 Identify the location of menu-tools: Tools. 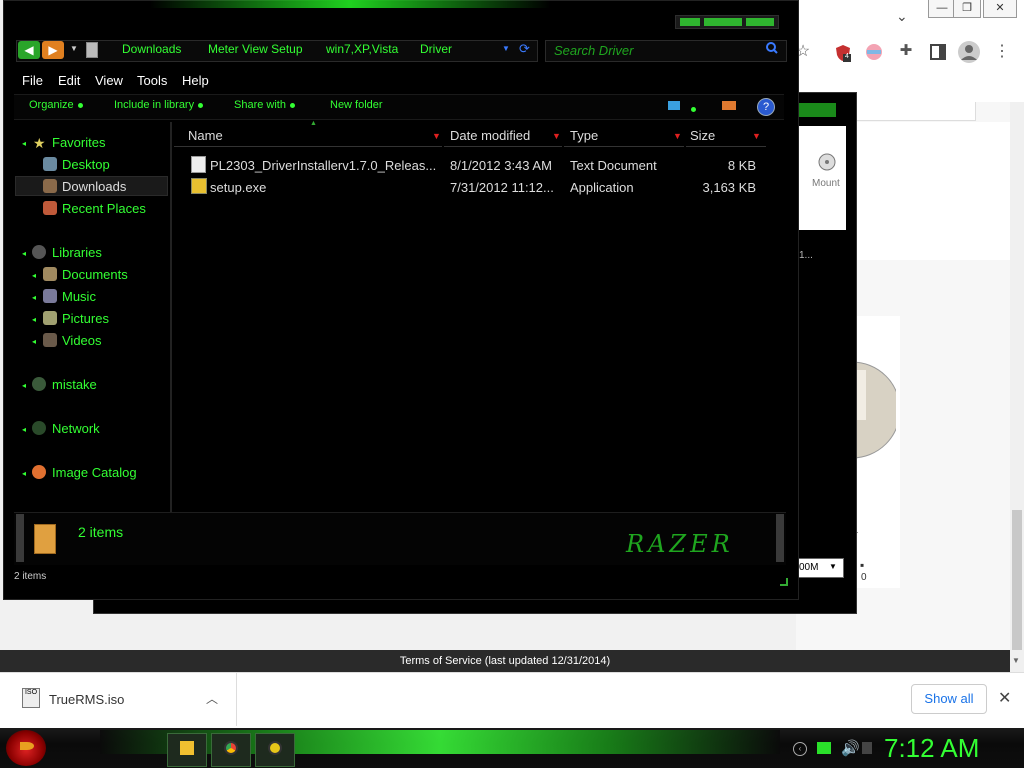
(152, 80).